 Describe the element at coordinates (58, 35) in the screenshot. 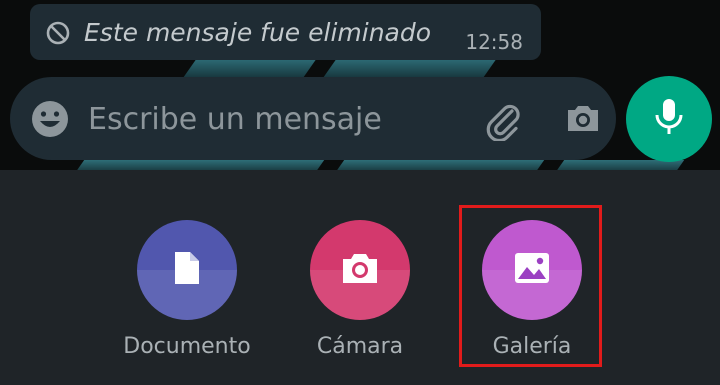

I see `ban-icon` at that location.